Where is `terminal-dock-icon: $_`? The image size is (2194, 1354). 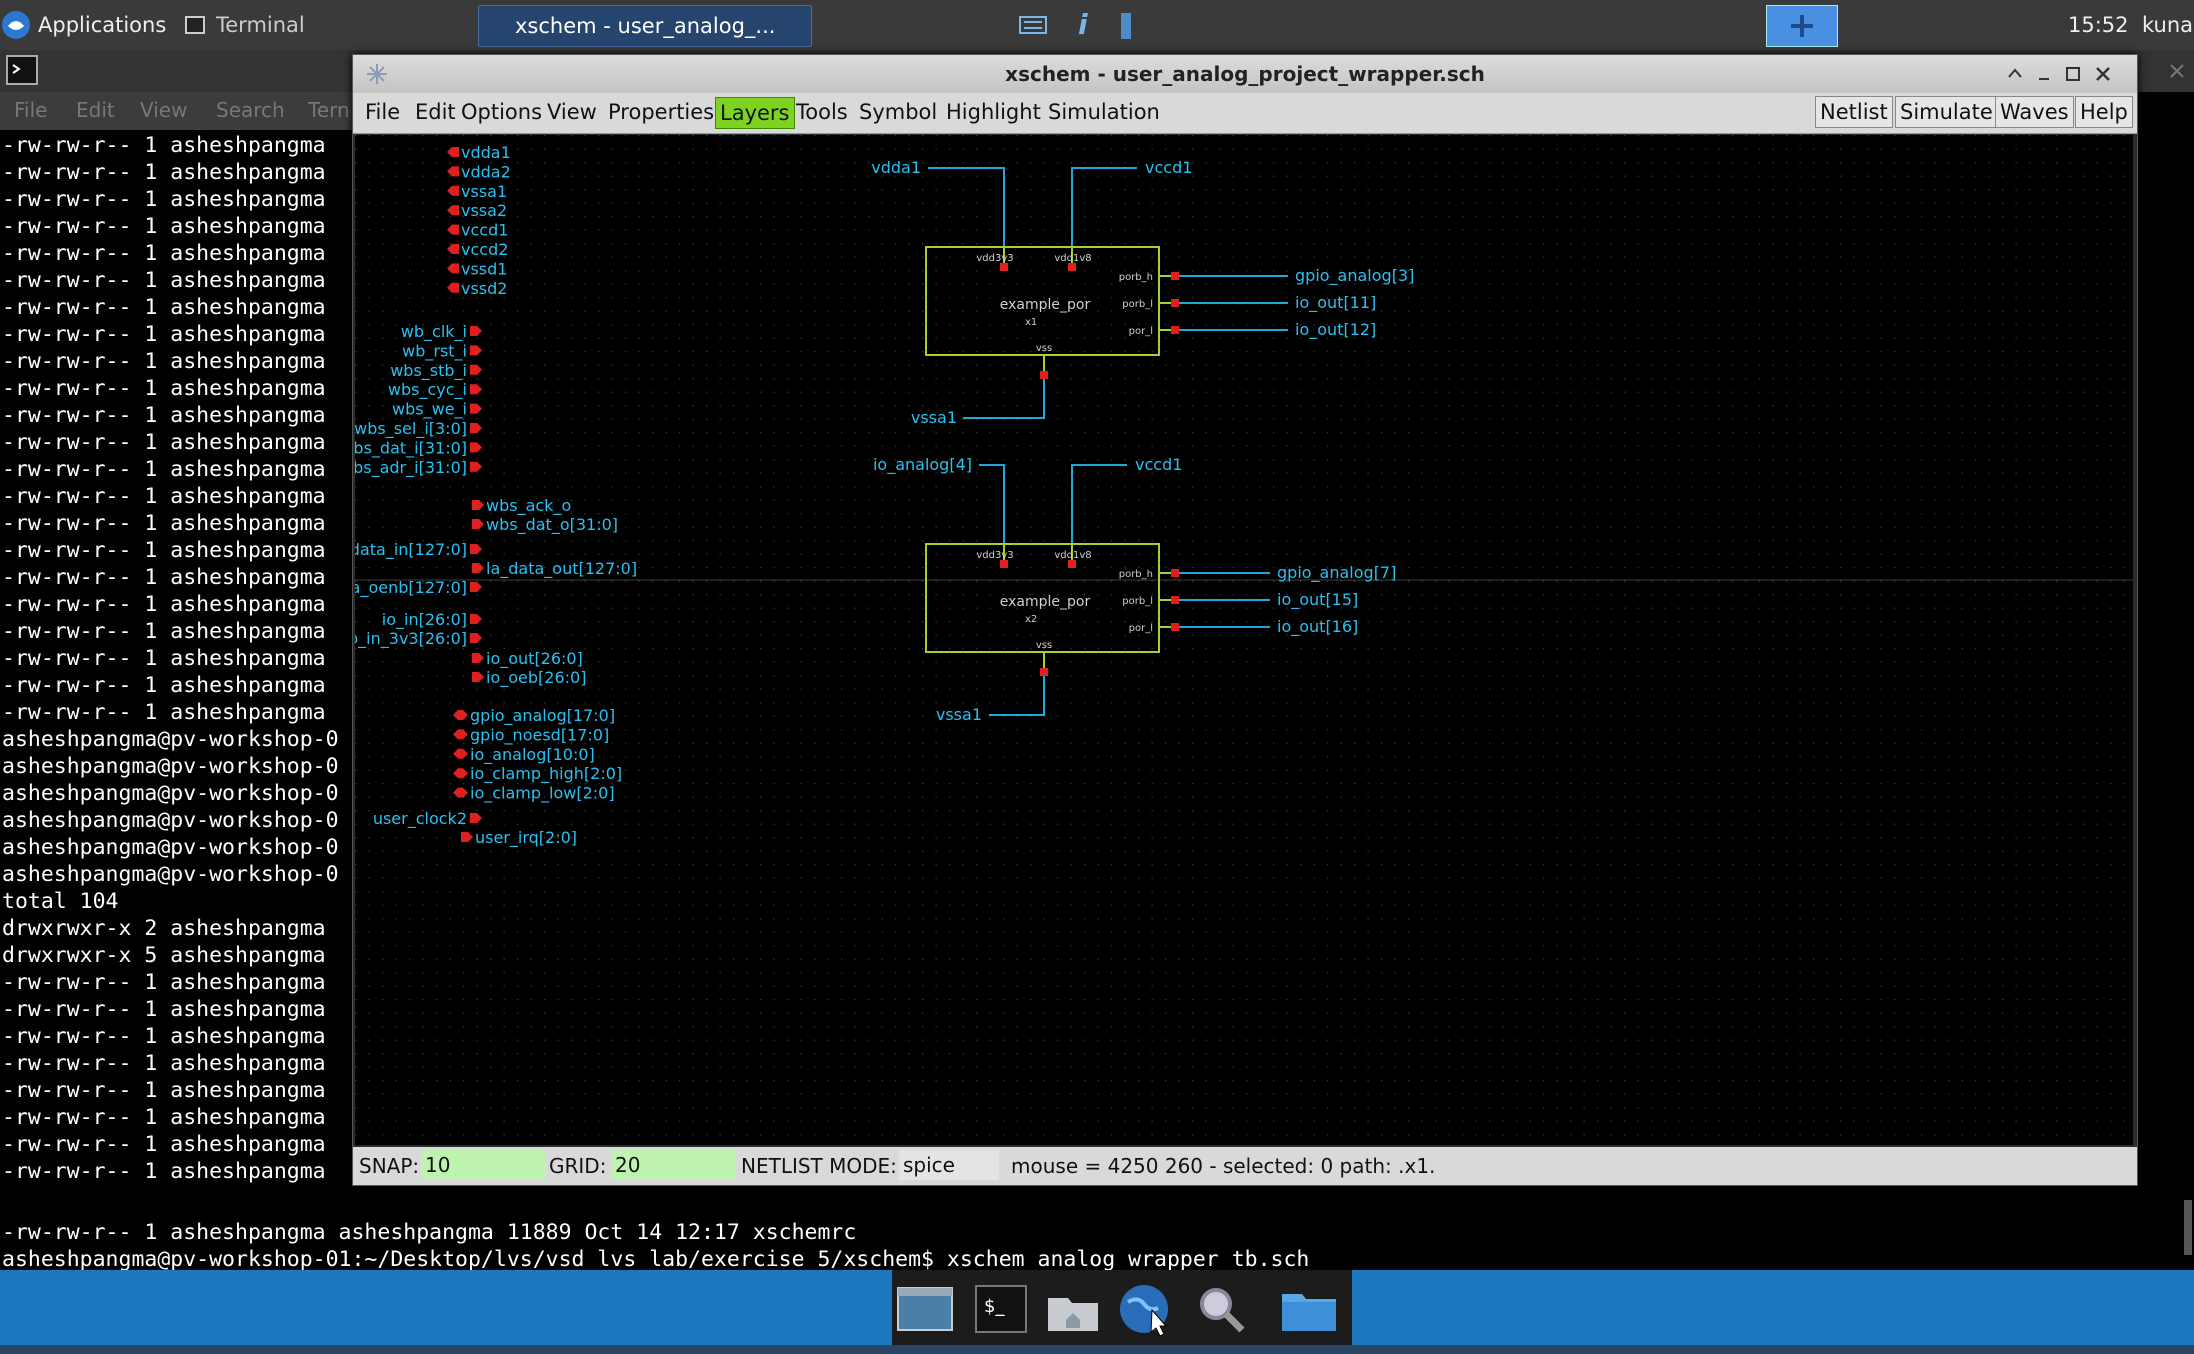
terminal-dock-icon: $_ is located at coordinates (1001, 1309).